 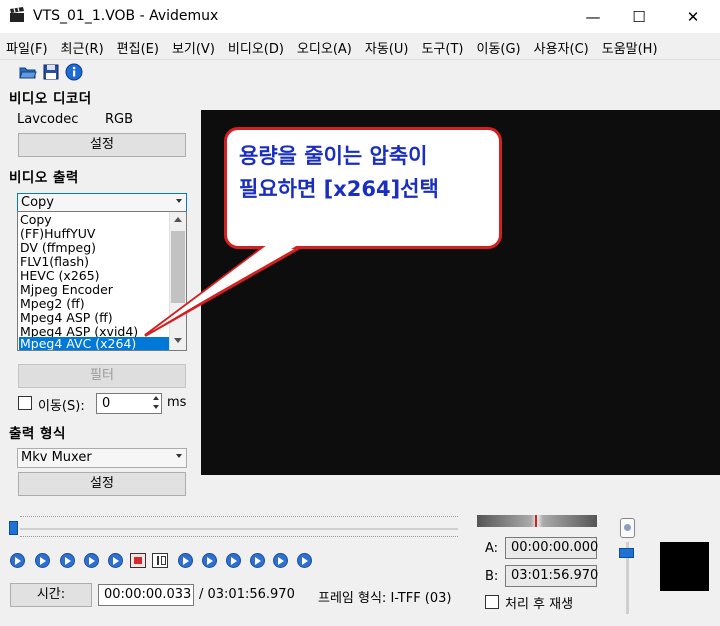 What do you see at coordinates (537, 521) in the screenshot?
I see `jog-shuttle` at bounding box center [537, 521].